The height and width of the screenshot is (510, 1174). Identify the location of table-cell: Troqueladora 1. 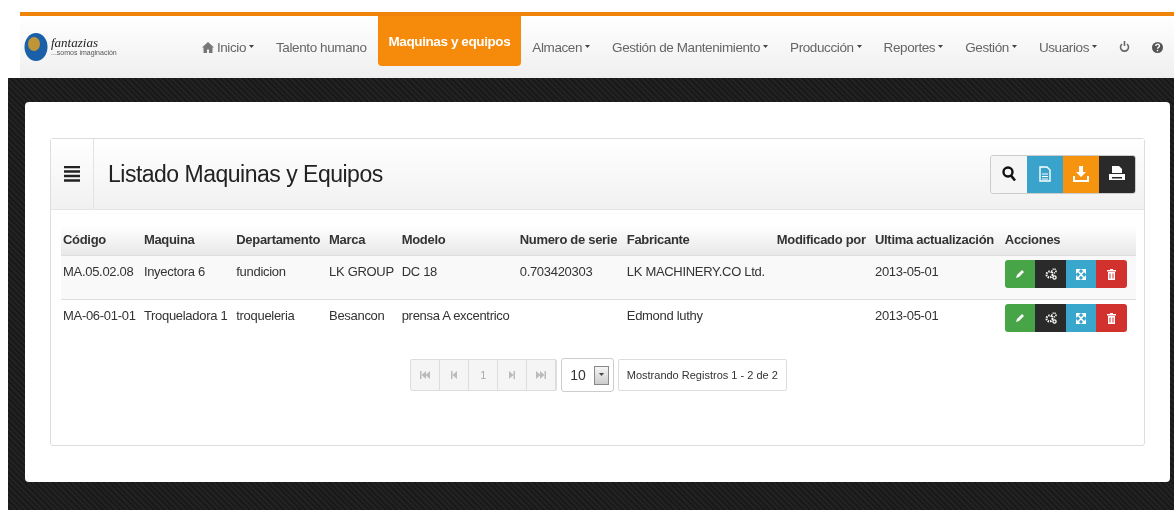
(185, 315).